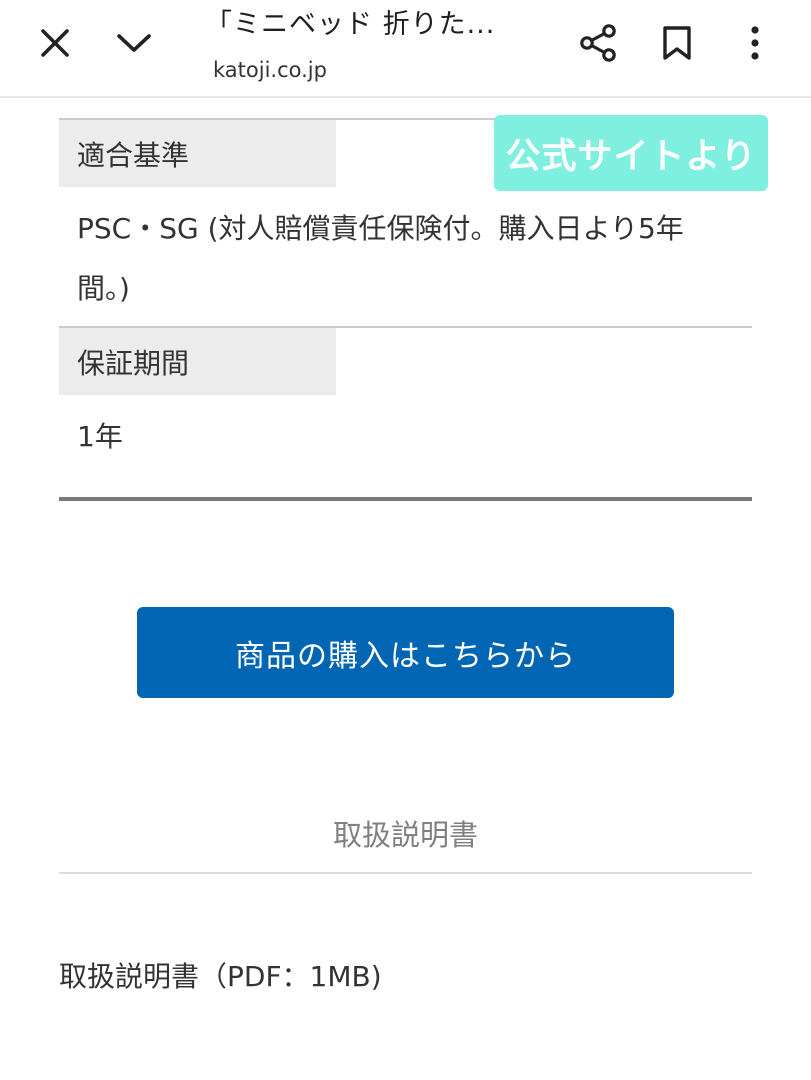  I want to click on chevron-down-icon, so click(134, 43).